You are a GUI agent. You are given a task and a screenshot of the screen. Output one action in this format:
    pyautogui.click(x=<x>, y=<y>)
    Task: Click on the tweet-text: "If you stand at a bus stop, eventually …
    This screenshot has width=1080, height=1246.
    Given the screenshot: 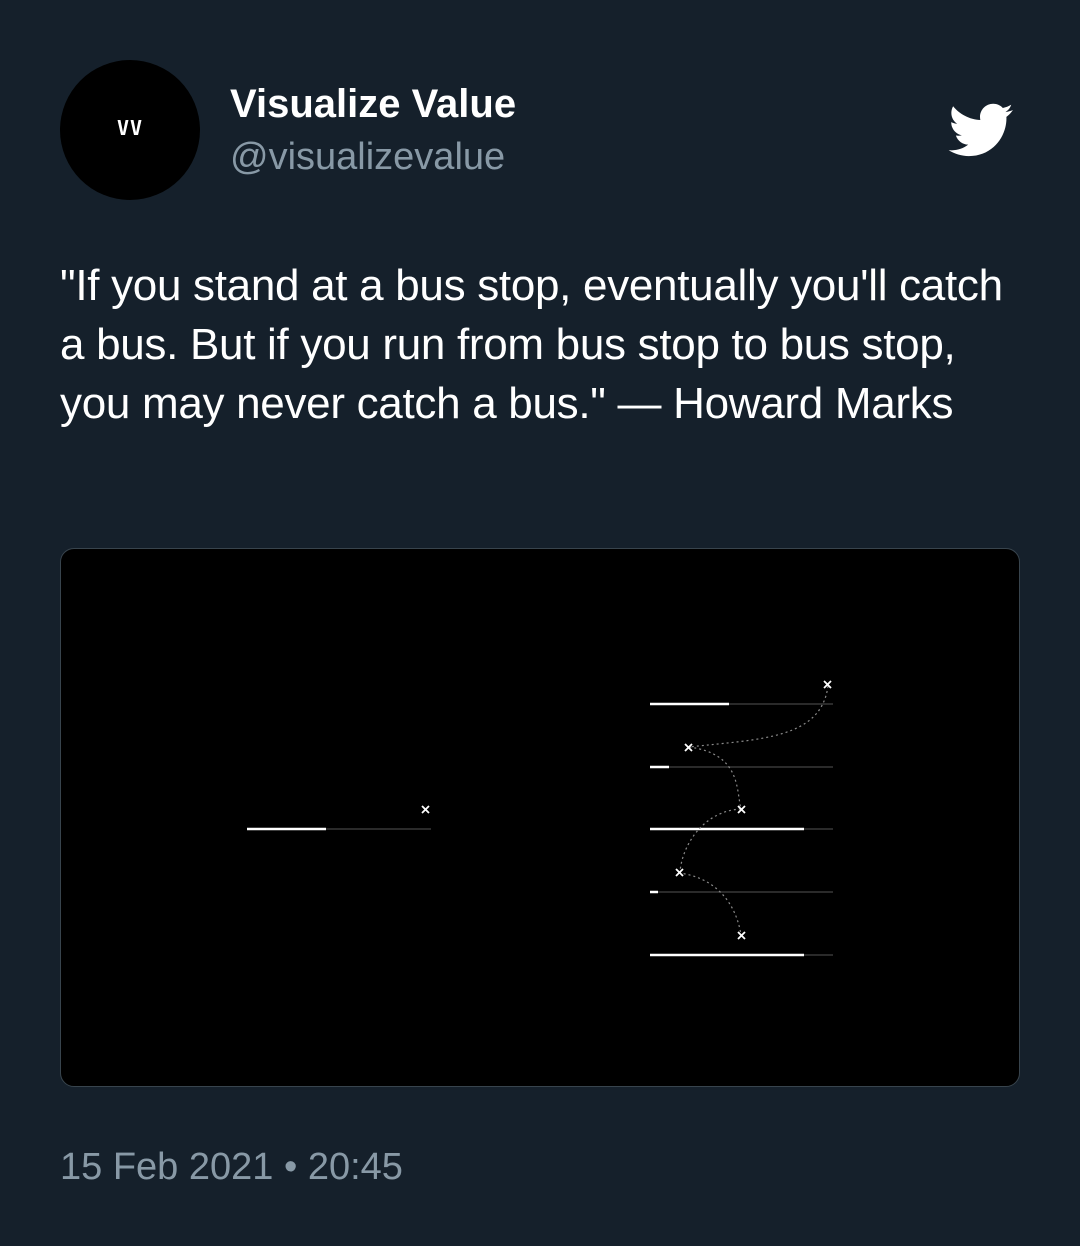 What is the action you would take?
    pyautogui.click(x=531, y=344)
    